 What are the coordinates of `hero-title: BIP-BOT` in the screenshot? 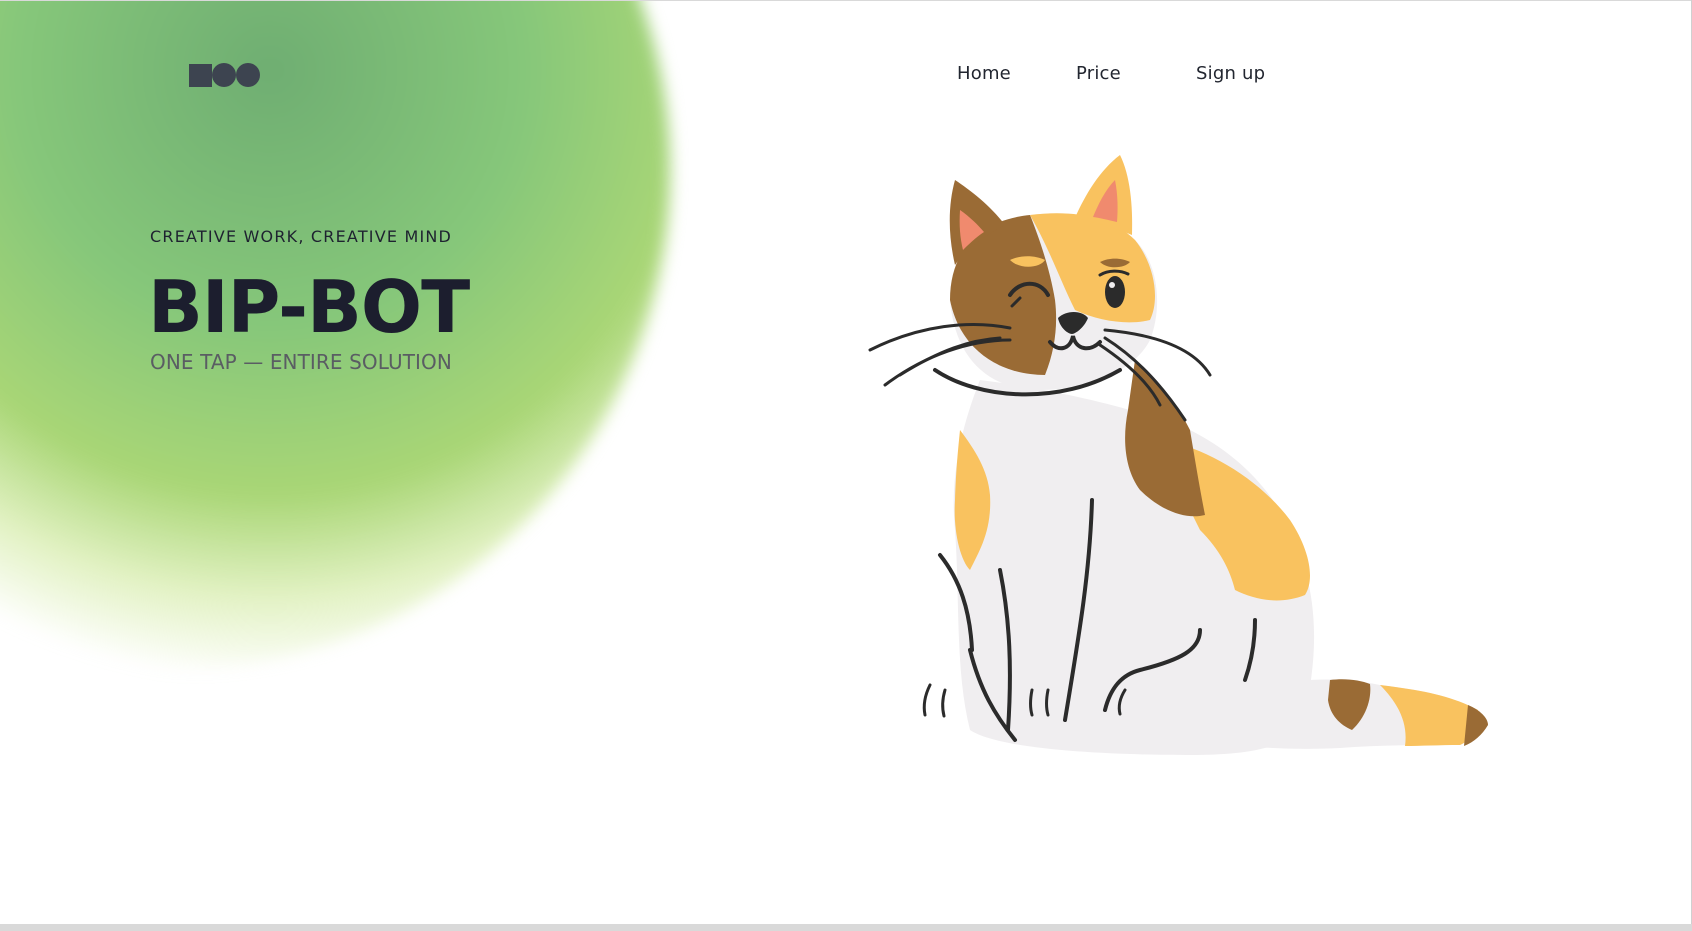 It's located at (309, 307).